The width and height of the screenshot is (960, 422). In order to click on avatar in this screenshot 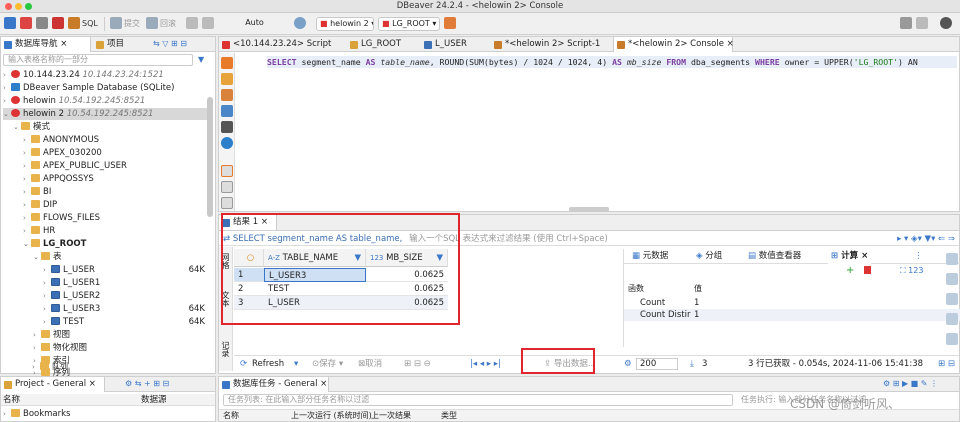, I will do `click(946, 23)`.